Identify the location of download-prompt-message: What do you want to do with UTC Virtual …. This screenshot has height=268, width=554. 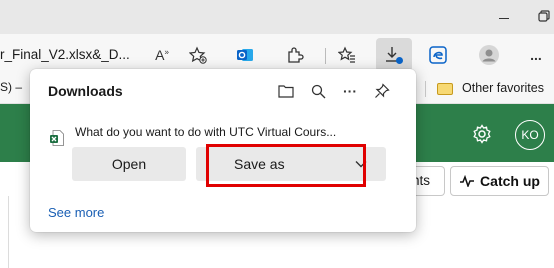
(206, 132).